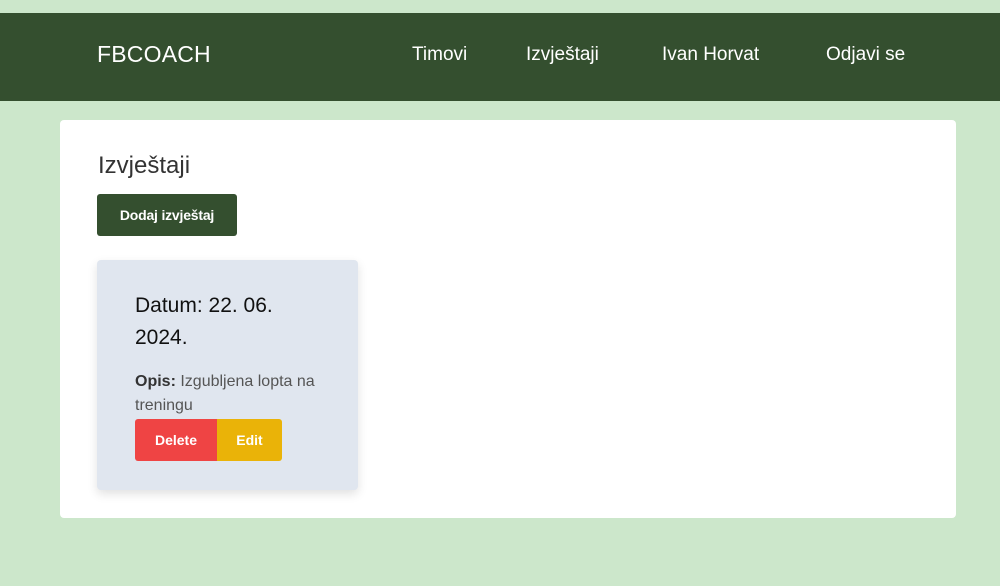  I want to click on edit-report-button: Edit, so click(249, 440).